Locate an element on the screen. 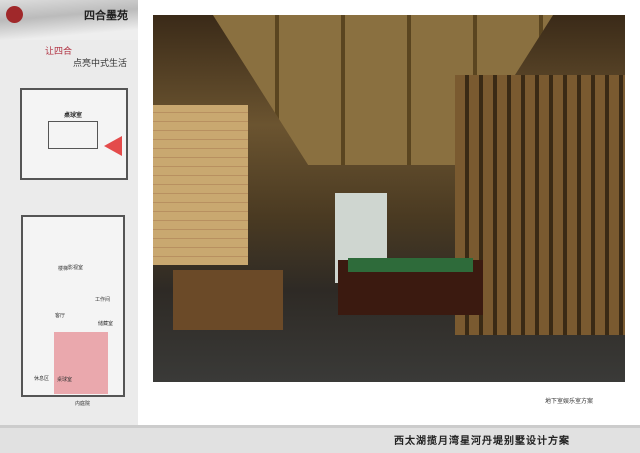  slogan-line2: 点亮中式生活 is located at coordinates (100, 64).